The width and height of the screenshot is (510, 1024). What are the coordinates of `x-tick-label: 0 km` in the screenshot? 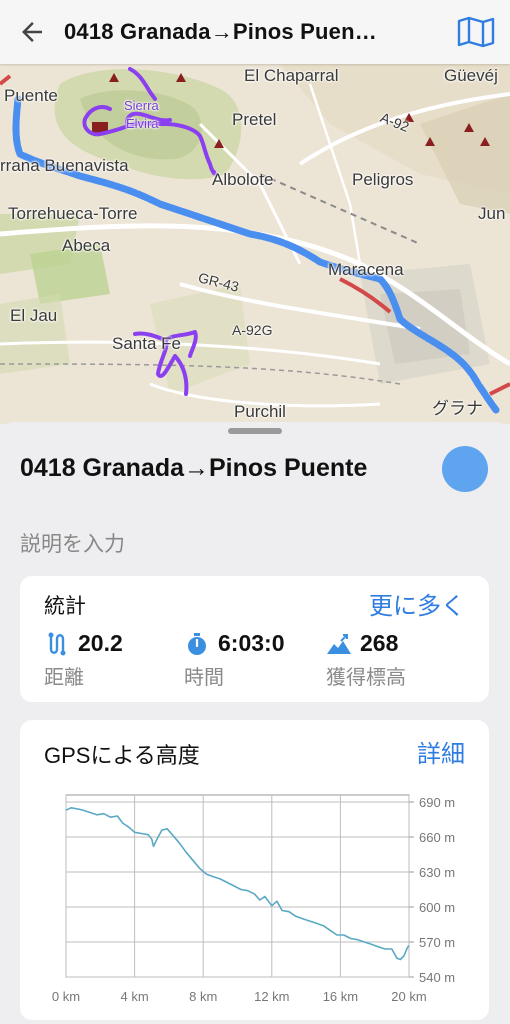 It's located at (66, 996).